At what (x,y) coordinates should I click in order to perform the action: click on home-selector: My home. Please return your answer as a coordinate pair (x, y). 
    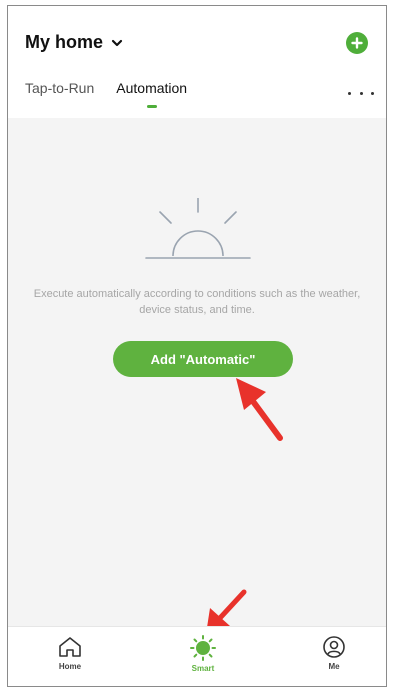
    Looking at the image, I should click on (75, 42).